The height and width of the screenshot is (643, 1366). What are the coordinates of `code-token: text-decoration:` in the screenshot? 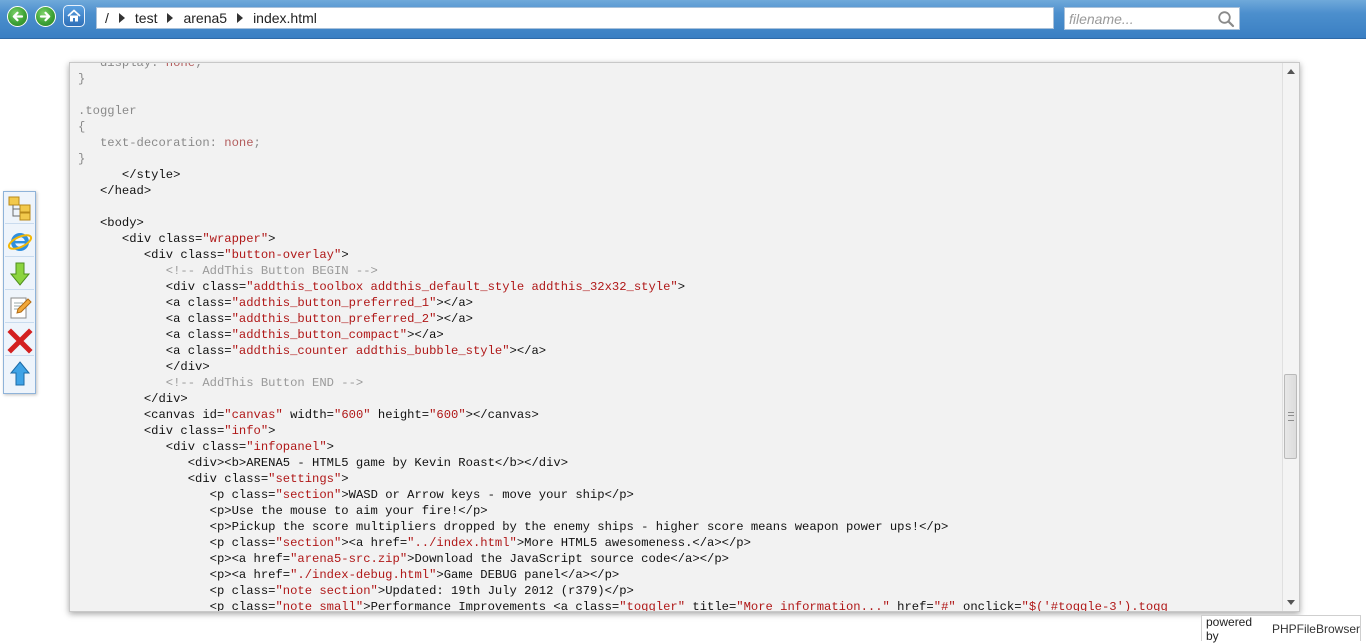 It's located at (151, 143).